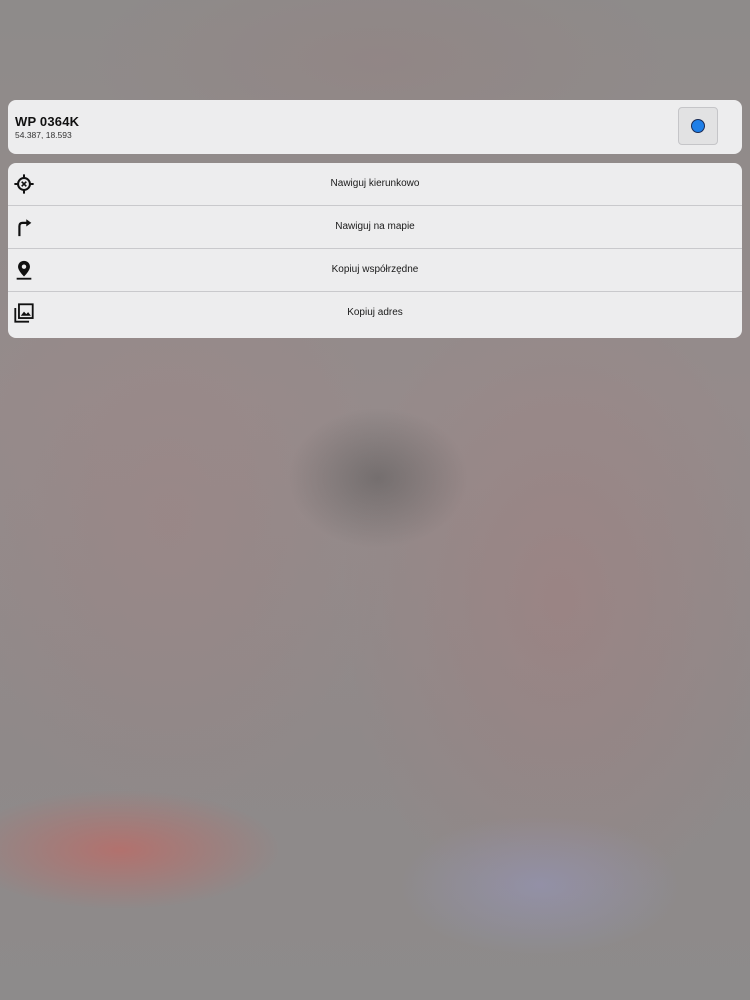  I want to click on menu-item-label: Kopiuj adres, so click(375, 312).